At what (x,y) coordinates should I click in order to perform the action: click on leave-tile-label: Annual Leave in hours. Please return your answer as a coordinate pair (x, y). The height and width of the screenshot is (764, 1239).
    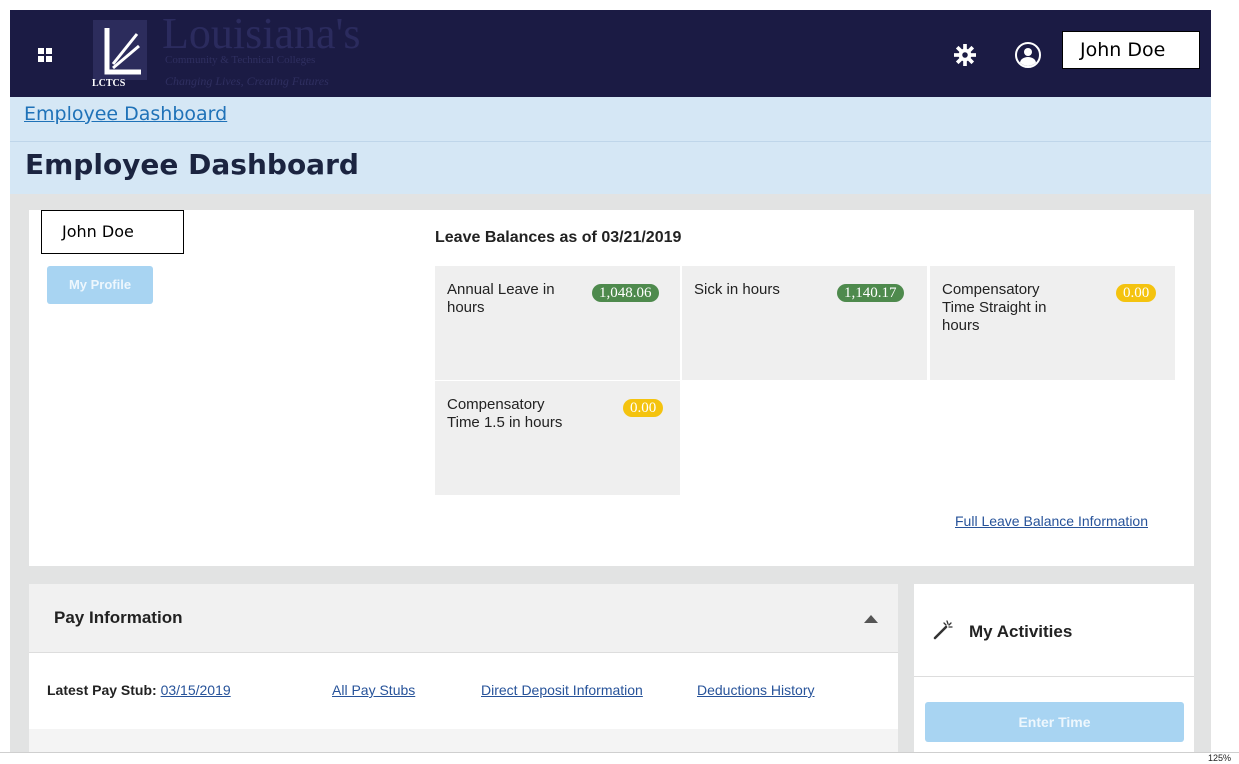
    Looking at the image, I should click on (501, 298).